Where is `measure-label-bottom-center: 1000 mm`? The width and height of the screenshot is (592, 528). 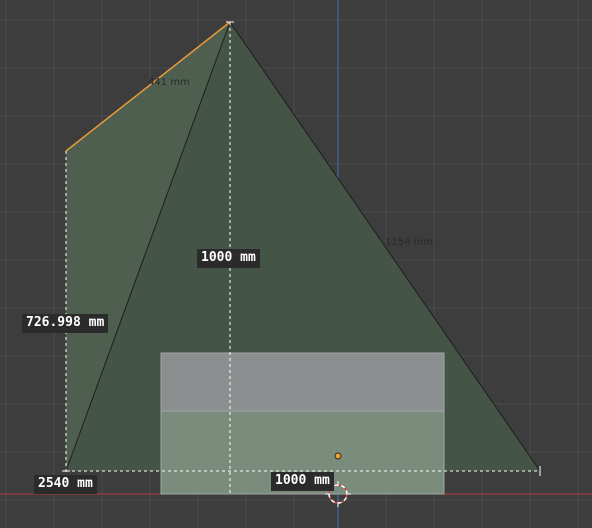 measure-label-bottom-center: 1000 mm is located at coordinates (302, 481).